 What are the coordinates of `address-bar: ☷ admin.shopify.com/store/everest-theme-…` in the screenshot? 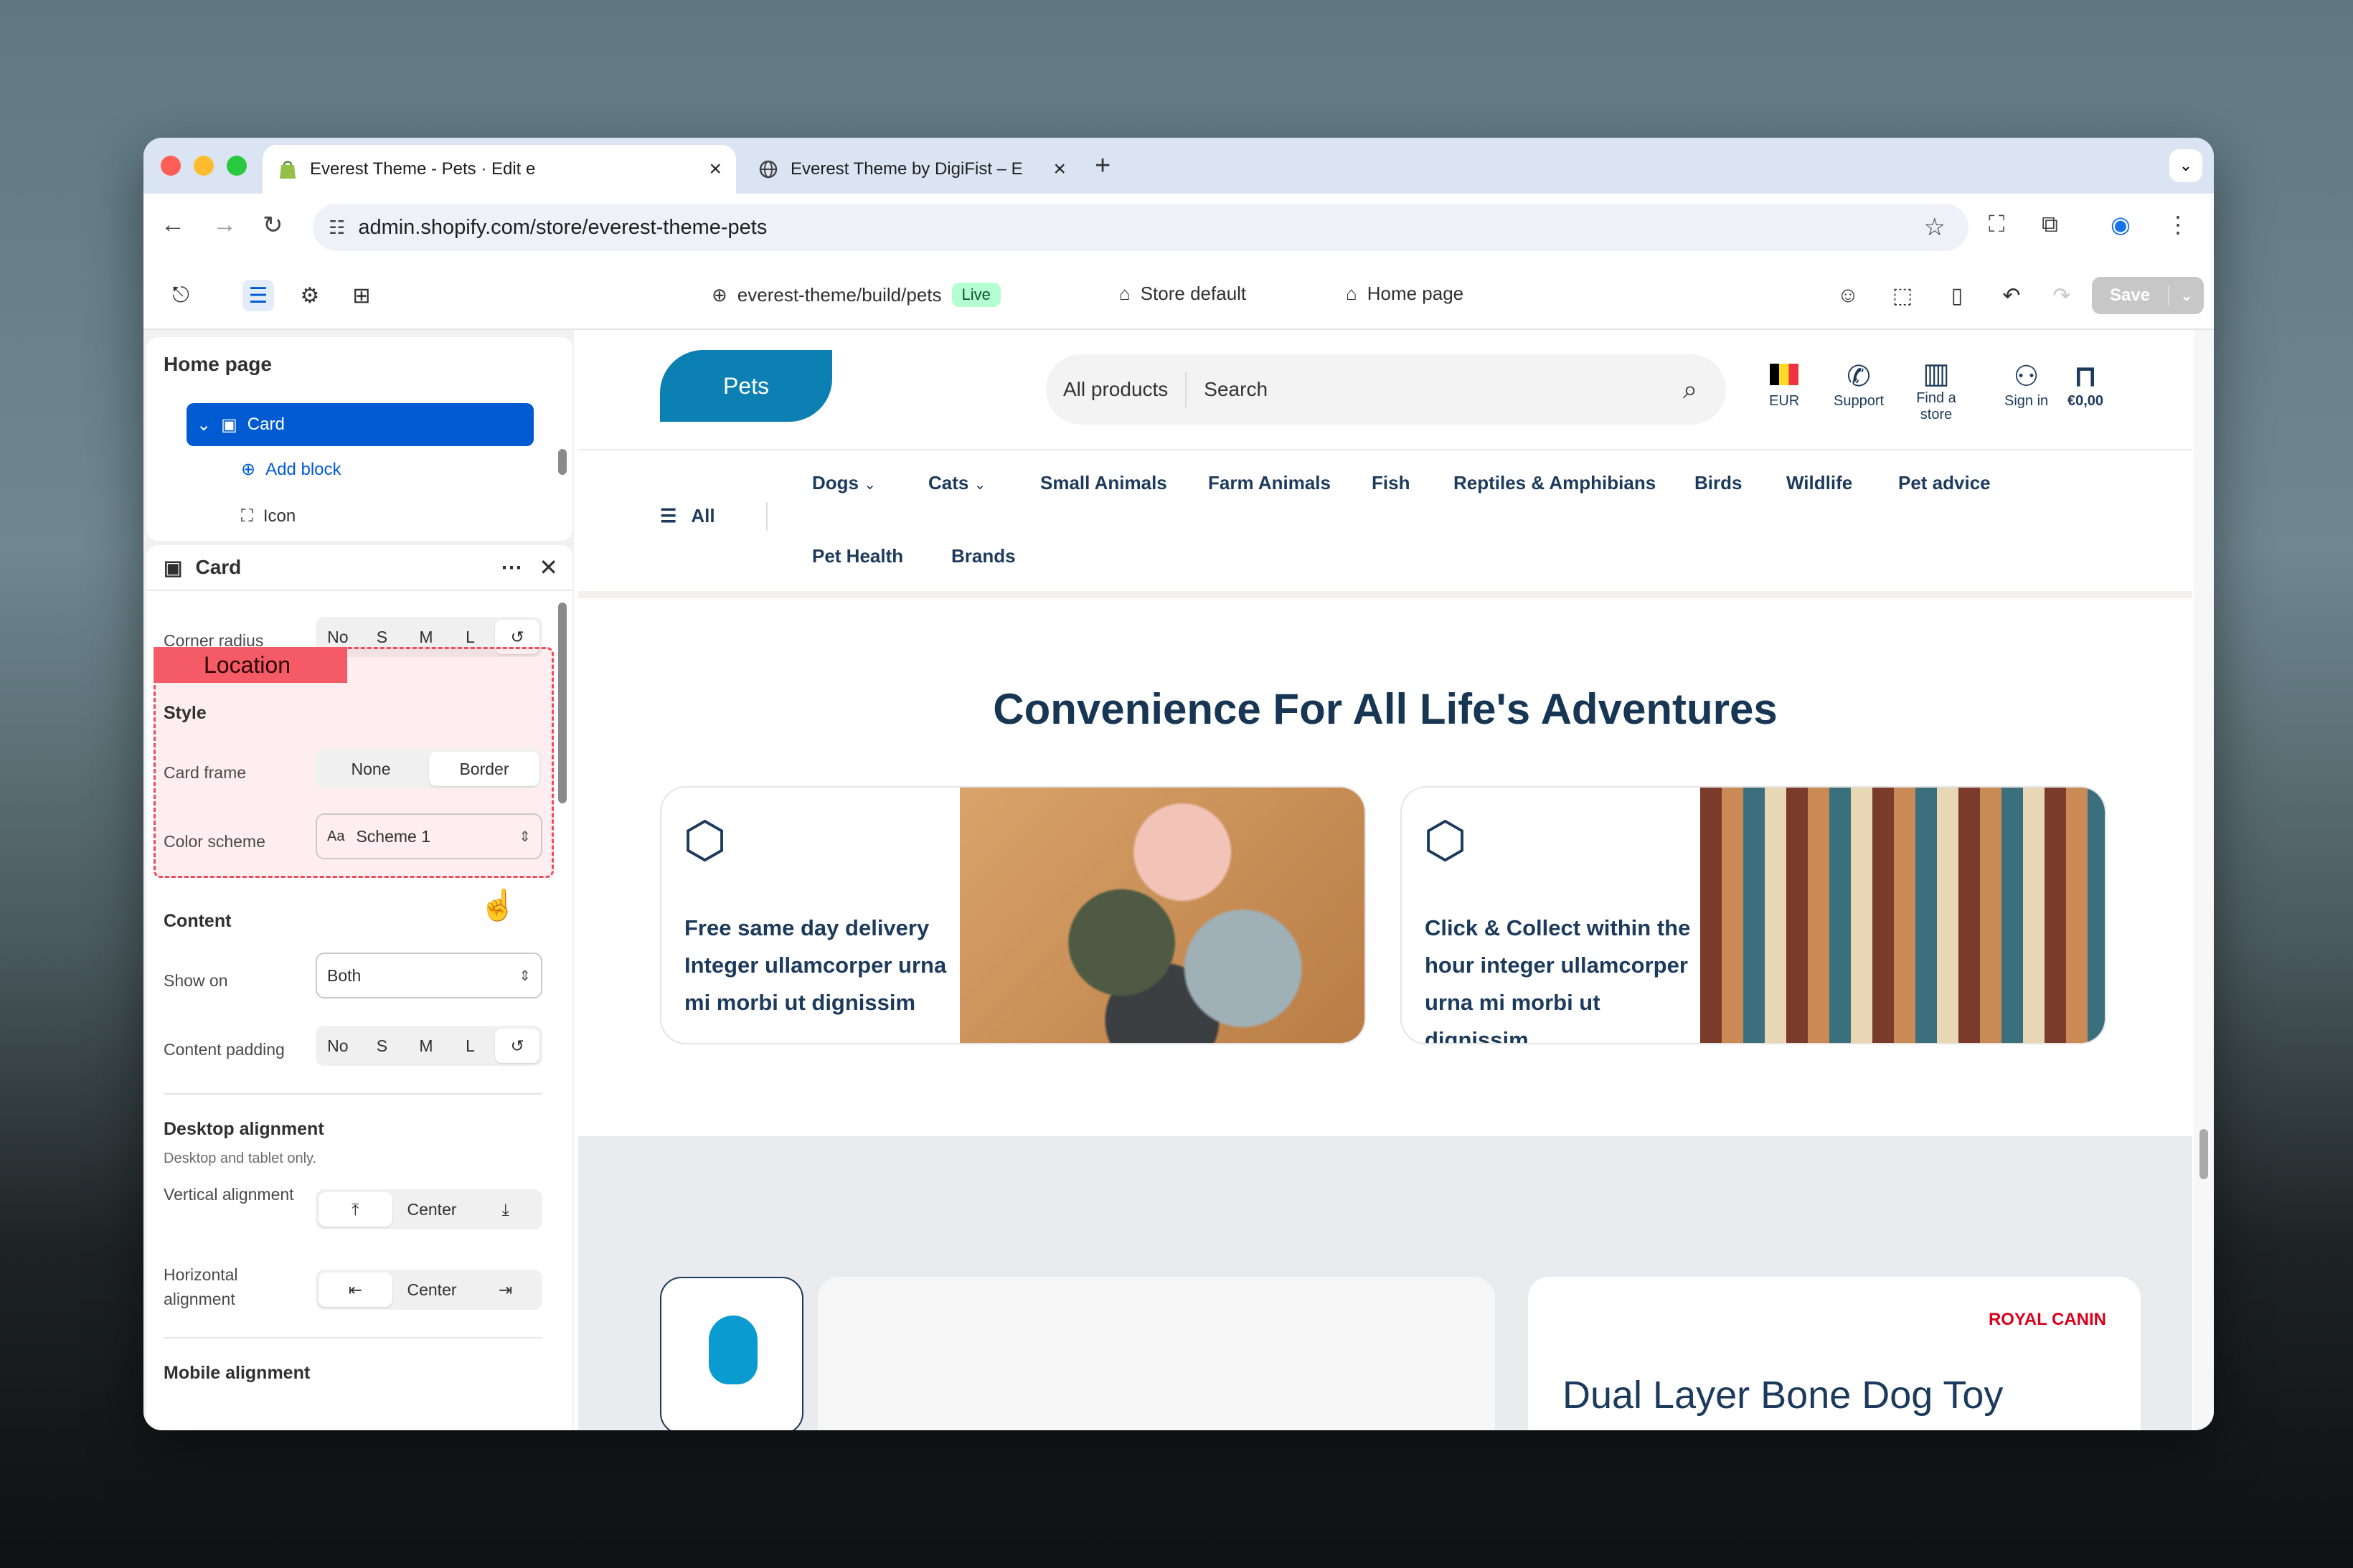 It's located at (1141, 228).